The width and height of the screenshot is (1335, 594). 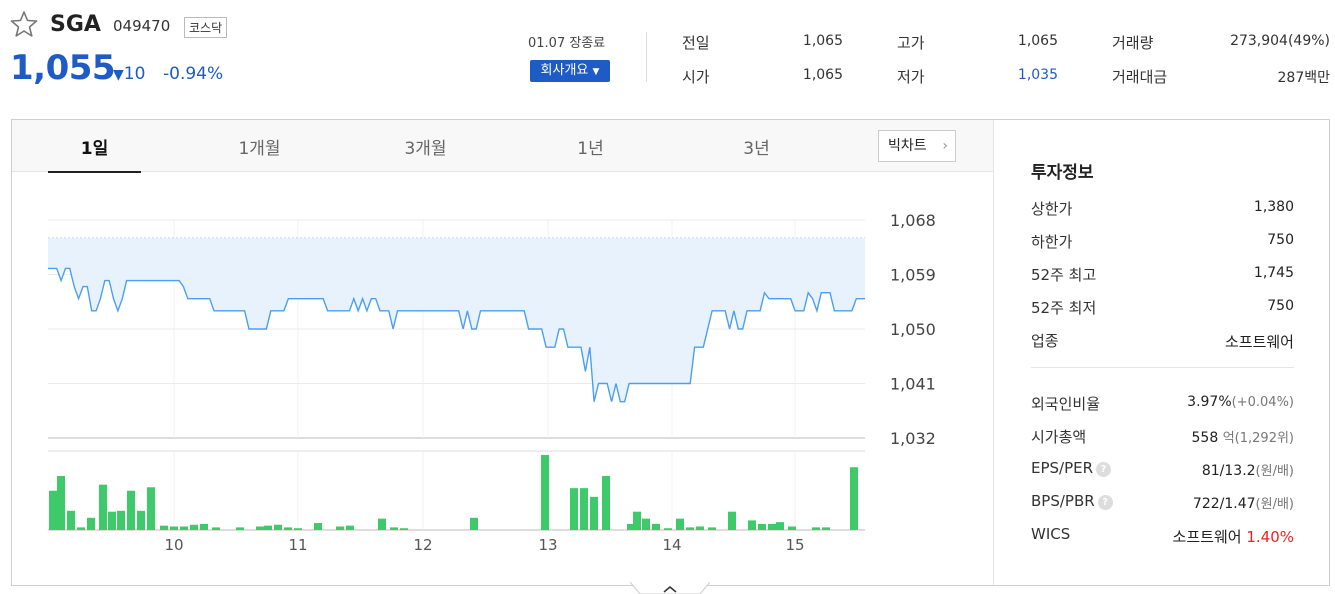 What do you see at coordinates (425, 146) in the screenshot?
I see `tab-3month: 3개월` at bounding box center [425, 146].